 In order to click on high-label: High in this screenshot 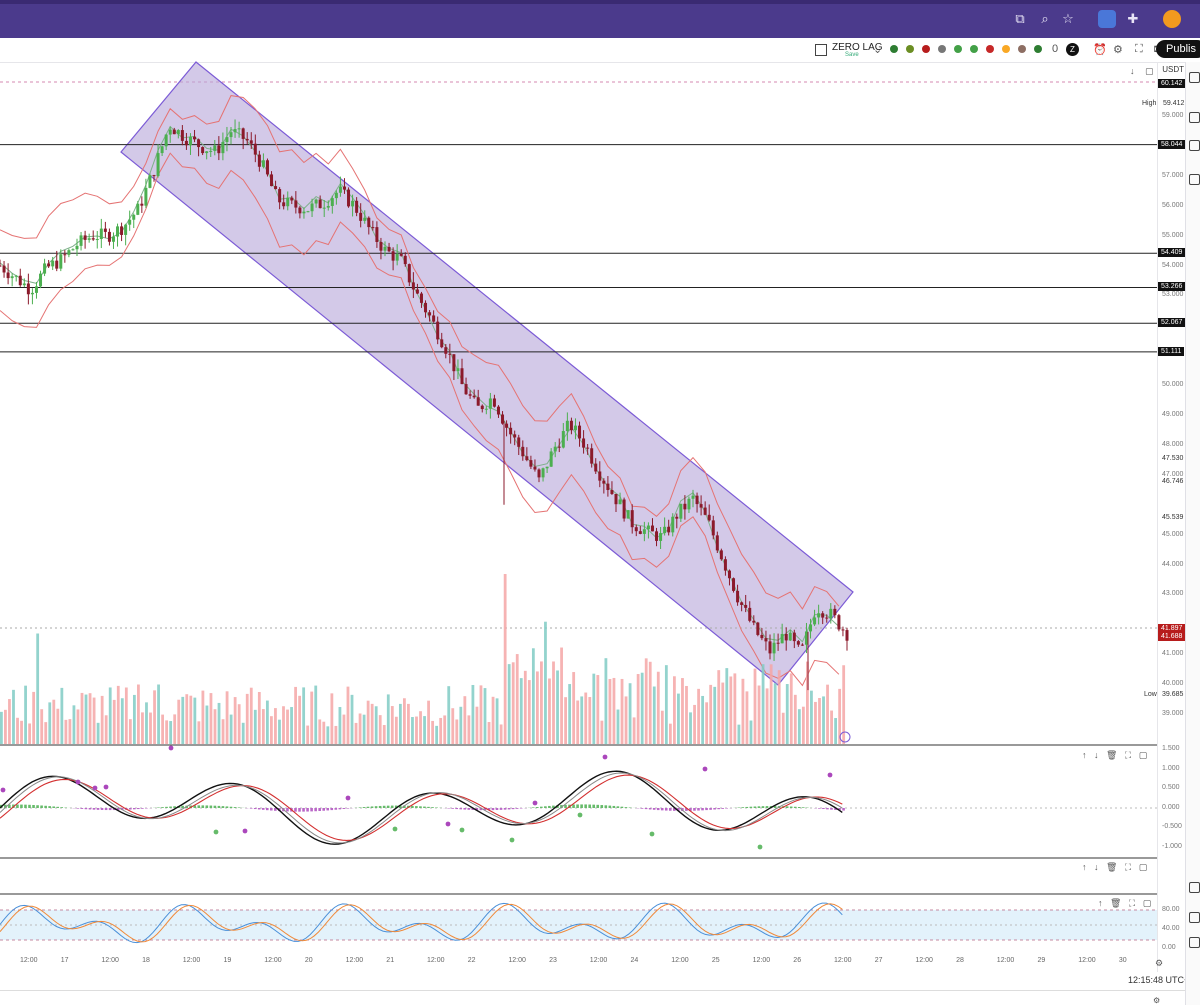, I will do `click(1149, 103)`.